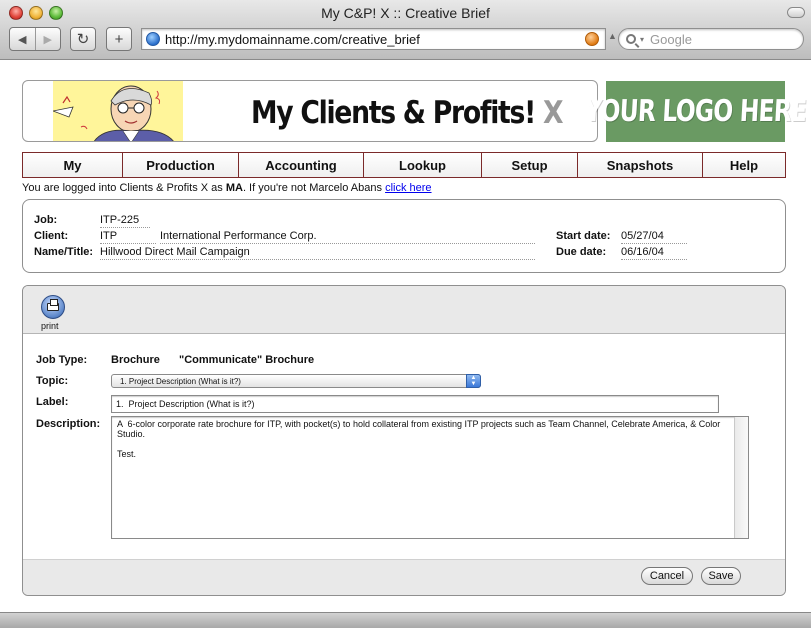  Describe the element at coordinates (247, 360) in the screenshot. I see `job-type-description: "Communicate" Brochure` at that location.